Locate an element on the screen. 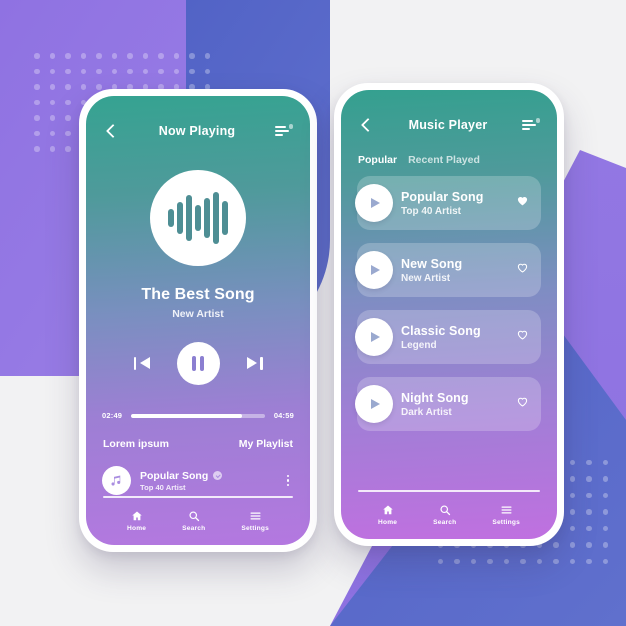 This screenshot has width=626, height=626. song-list-item: New Song New Artist is located at coordinates (448, 270).